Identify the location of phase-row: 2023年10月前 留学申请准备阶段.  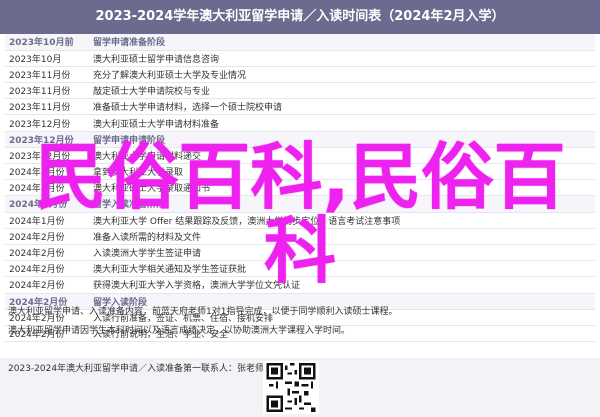
(300, 42).